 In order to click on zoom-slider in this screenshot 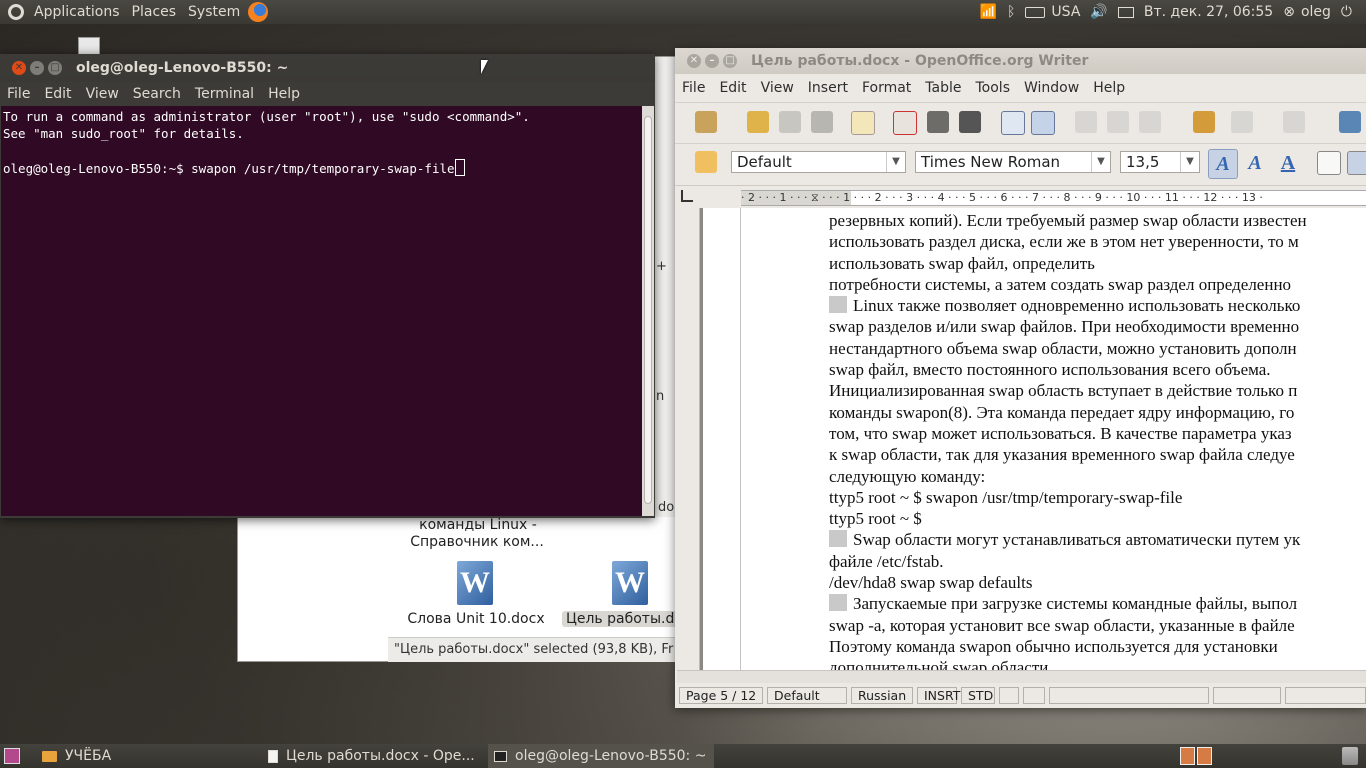, I will do `click(1325, 695)`.